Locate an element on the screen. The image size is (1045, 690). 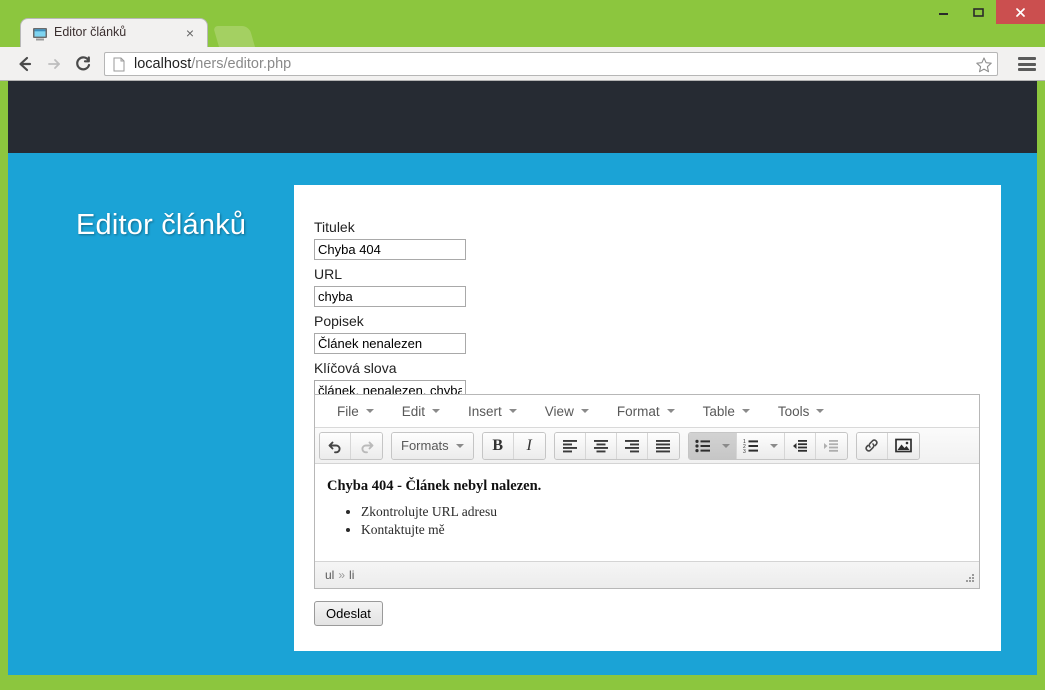
address-bar: localhost/ners/editor.php is located at coordinates (551, 64).